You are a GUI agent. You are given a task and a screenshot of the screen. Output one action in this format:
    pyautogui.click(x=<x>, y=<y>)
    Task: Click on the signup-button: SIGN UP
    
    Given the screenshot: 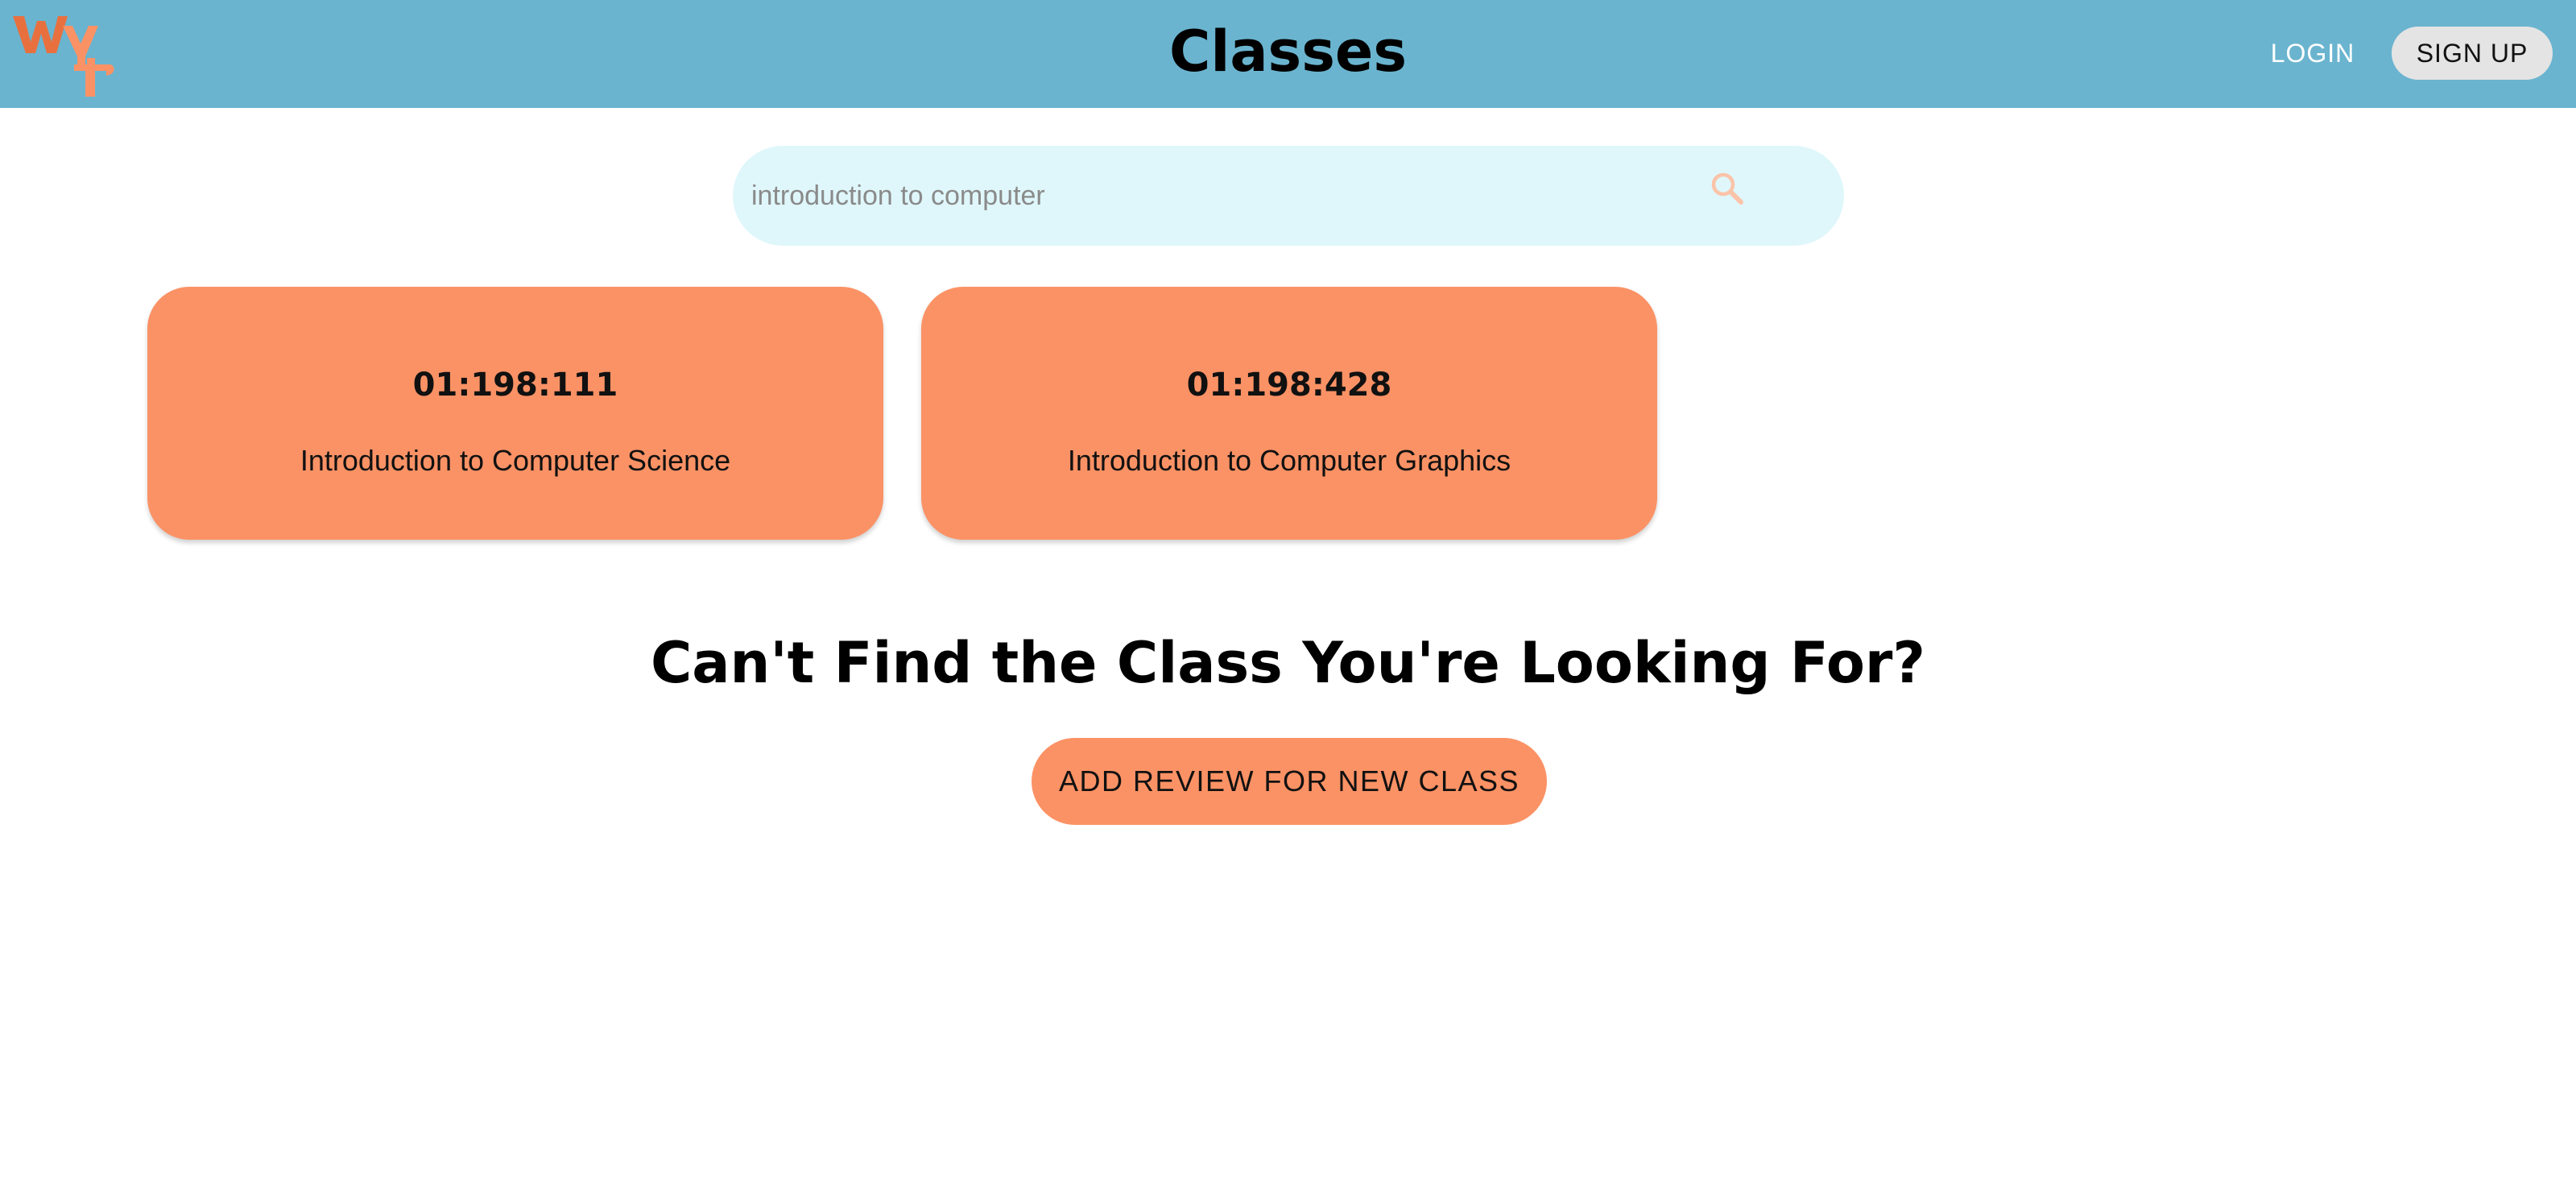 What is the action you would take?
    pyautogui.click(x=2472, y=54)
    